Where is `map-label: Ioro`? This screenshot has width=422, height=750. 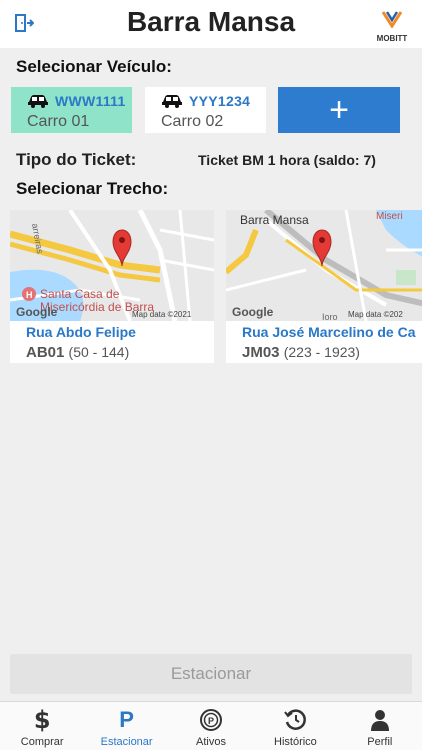
map-label: Ioro is located at coordinates (330, 316).